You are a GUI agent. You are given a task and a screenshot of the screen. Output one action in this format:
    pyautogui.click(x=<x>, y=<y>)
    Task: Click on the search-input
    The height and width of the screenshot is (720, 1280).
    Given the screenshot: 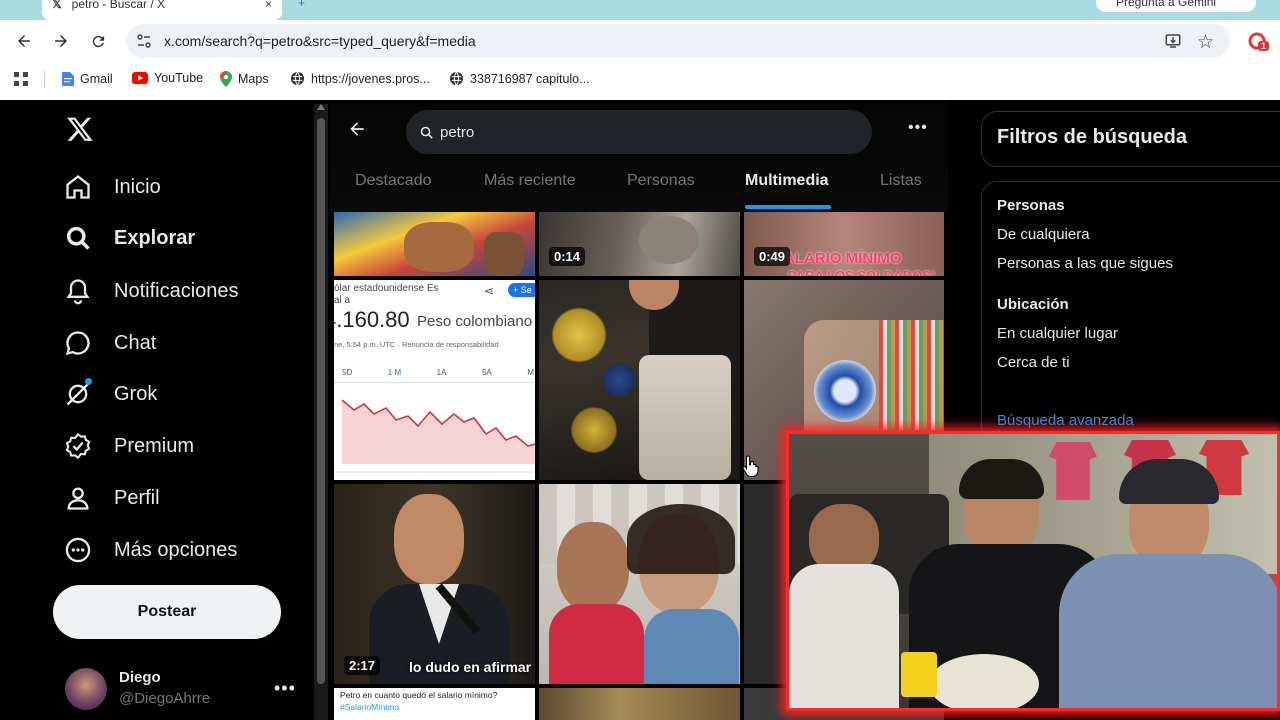 What is the action you would take?
    pyautogui.click(x=639, y=132)
    